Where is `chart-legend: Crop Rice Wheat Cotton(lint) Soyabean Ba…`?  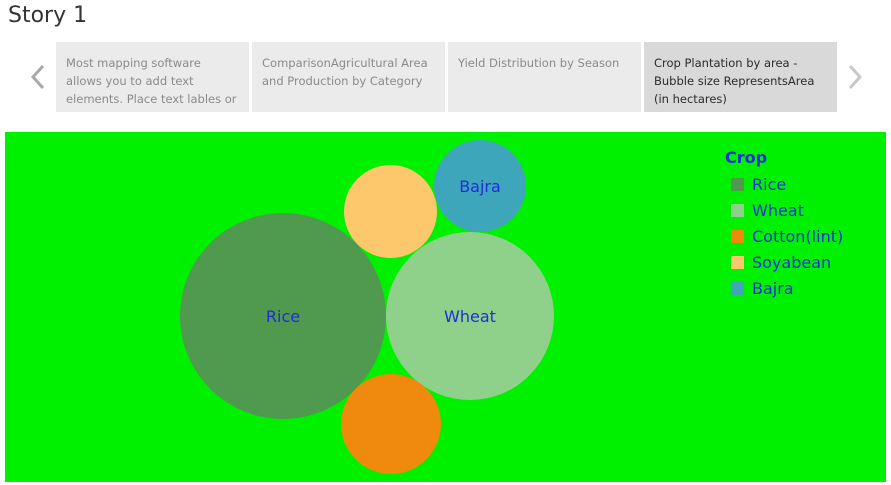
chart-legend: Crop Rice Wheat Cotton(lint) Soyabean Ba… is located at coordinates (784, 224).